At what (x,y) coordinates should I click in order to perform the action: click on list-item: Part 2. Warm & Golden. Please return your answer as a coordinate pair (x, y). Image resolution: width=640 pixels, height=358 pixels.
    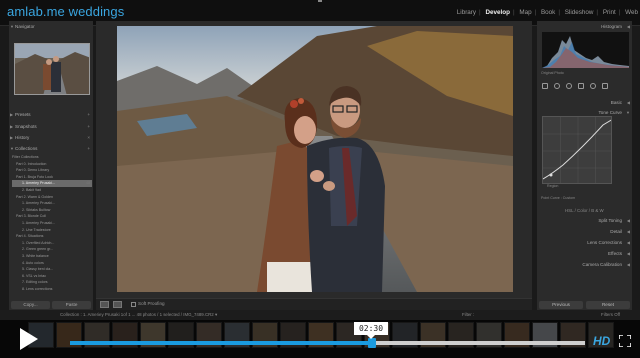
    Looking at the image, I should click on (52, 197).